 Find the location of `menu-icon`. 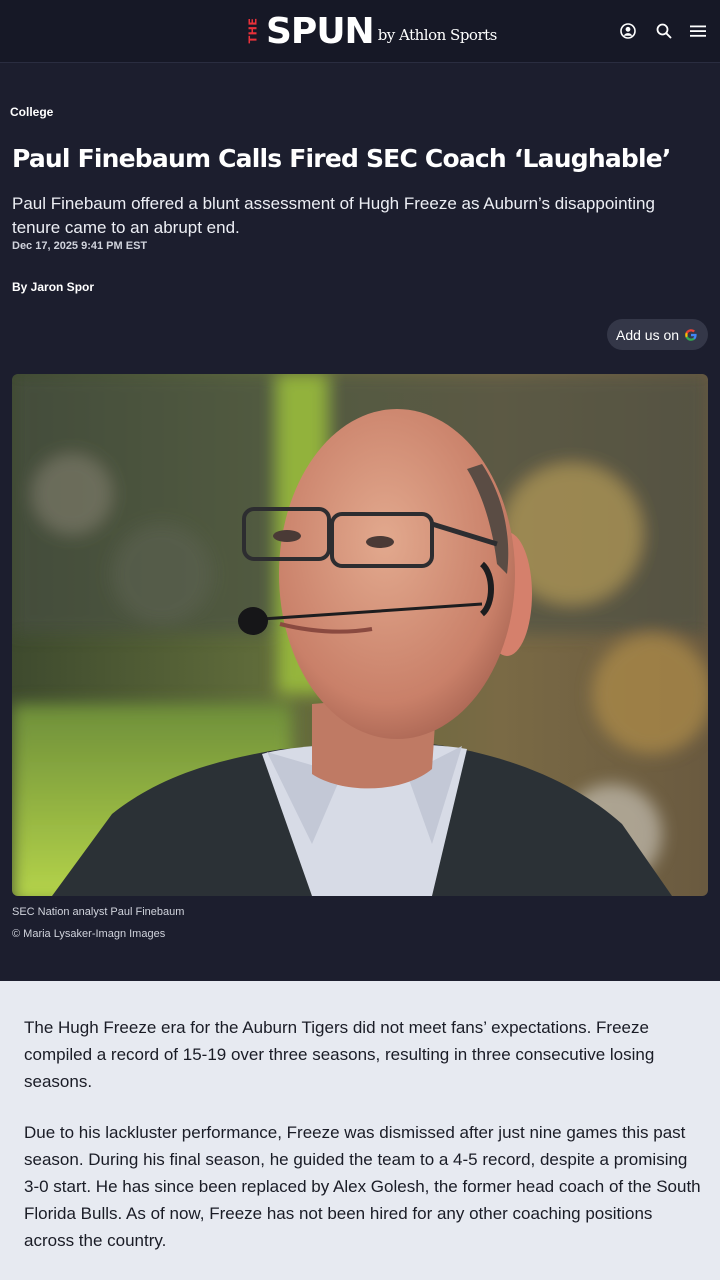

menu-icon is located at coordinates (698, 31).